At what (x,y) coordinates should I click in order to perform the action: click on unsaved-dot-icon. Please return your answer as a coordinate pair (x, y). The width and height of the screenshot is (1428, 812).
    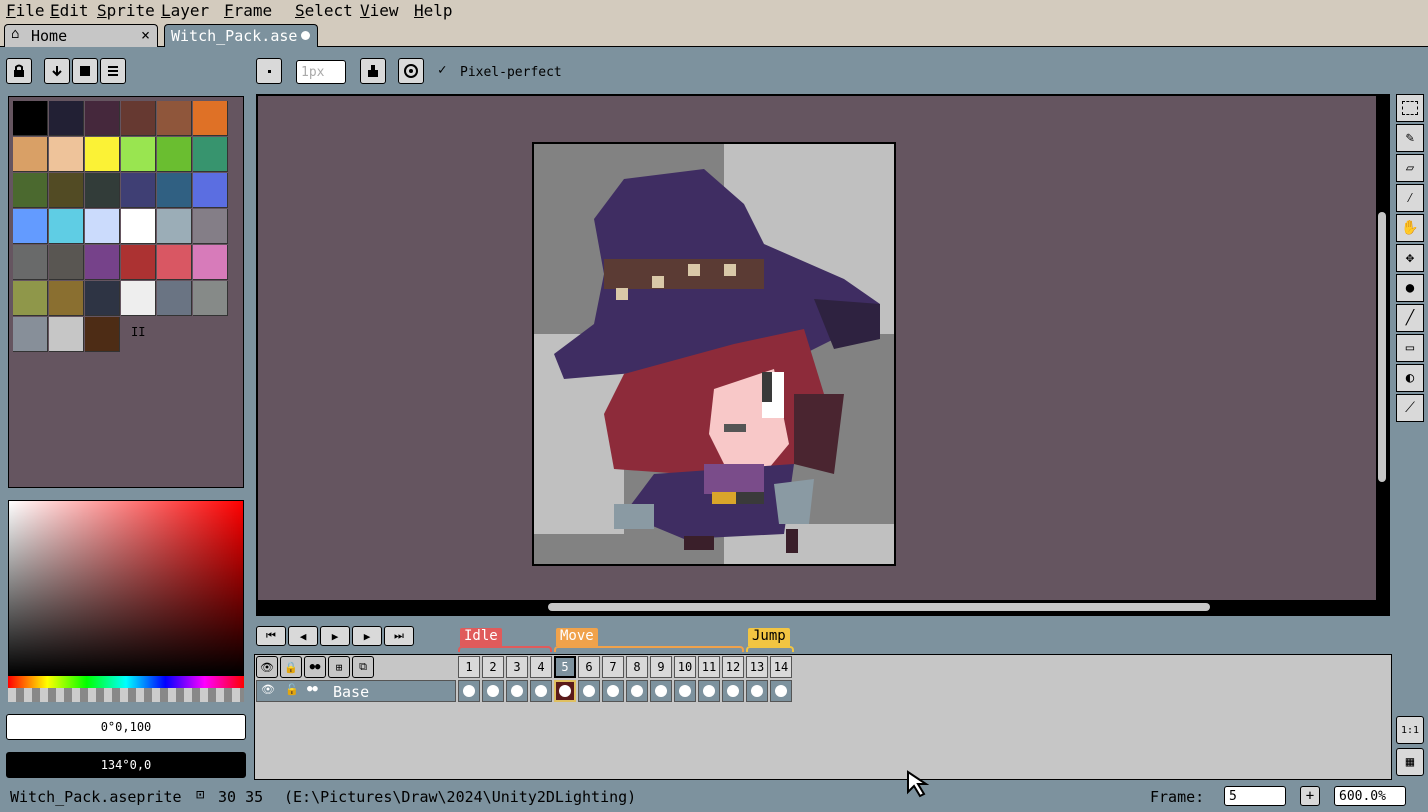
    Looking at the image, I should click on (305, 35).